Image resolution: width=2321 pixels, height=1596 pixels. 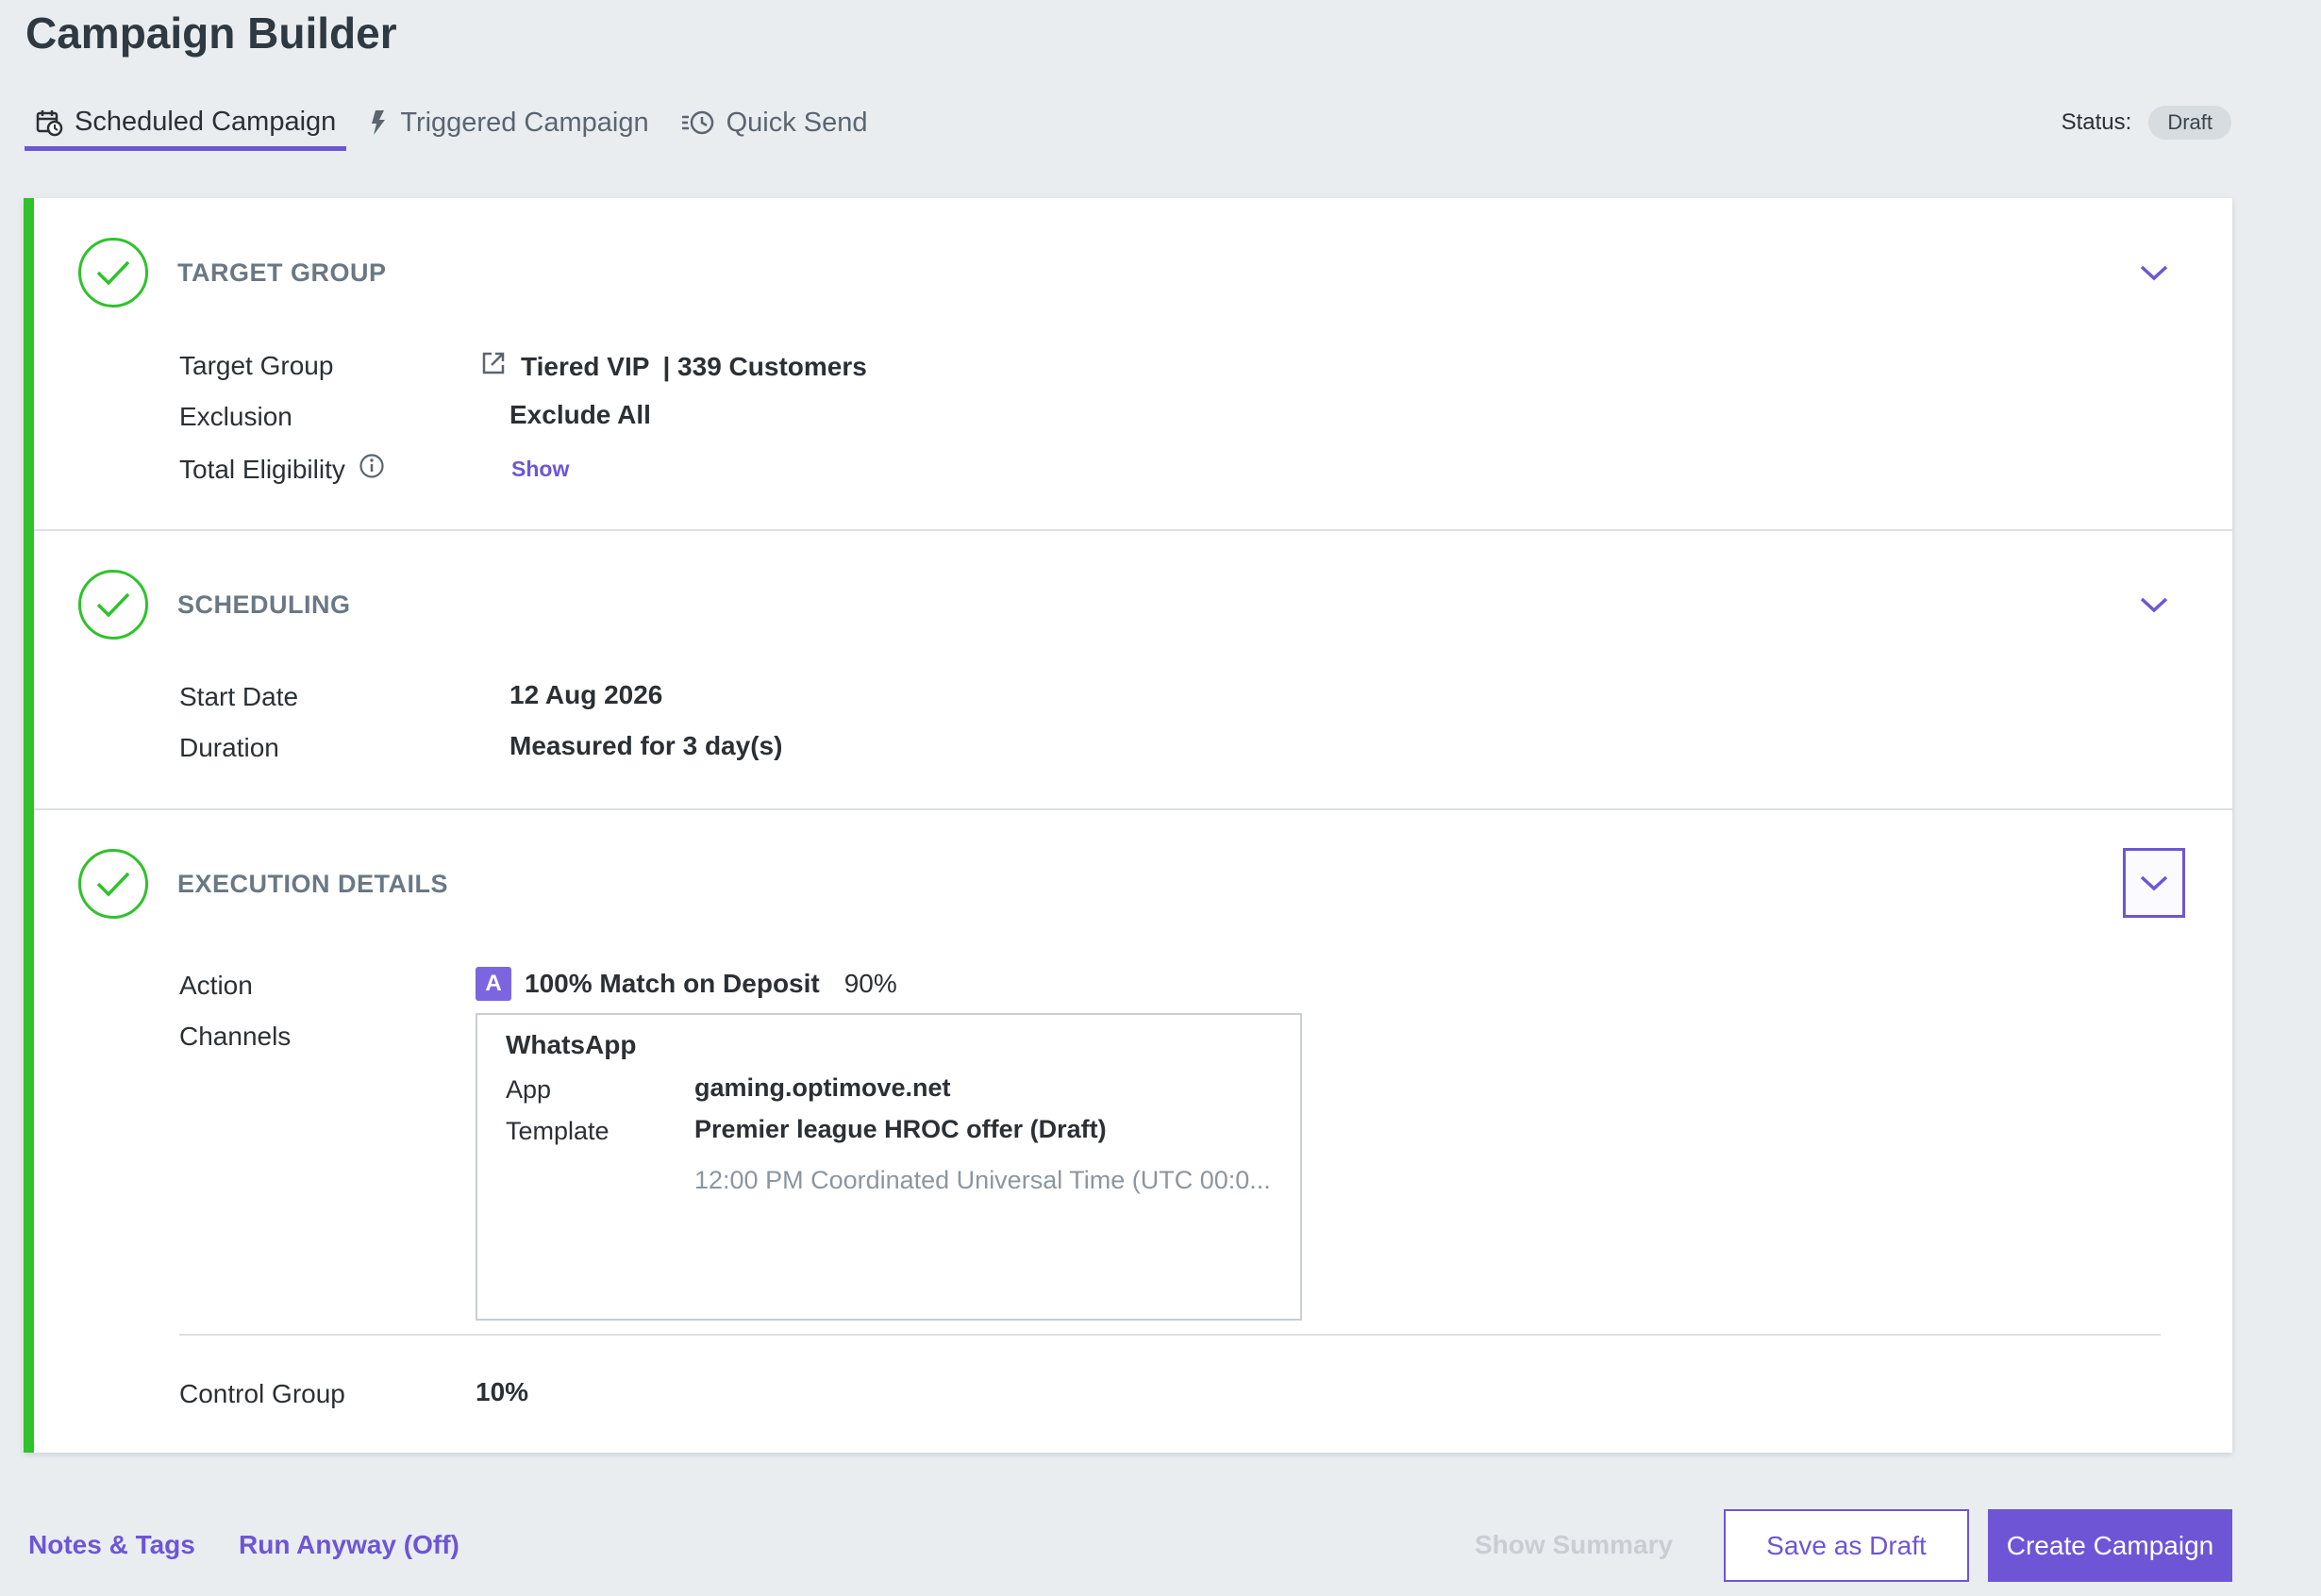 I want to click on duration-value: Measured for 3 day(s), so click(x=646, y=745).